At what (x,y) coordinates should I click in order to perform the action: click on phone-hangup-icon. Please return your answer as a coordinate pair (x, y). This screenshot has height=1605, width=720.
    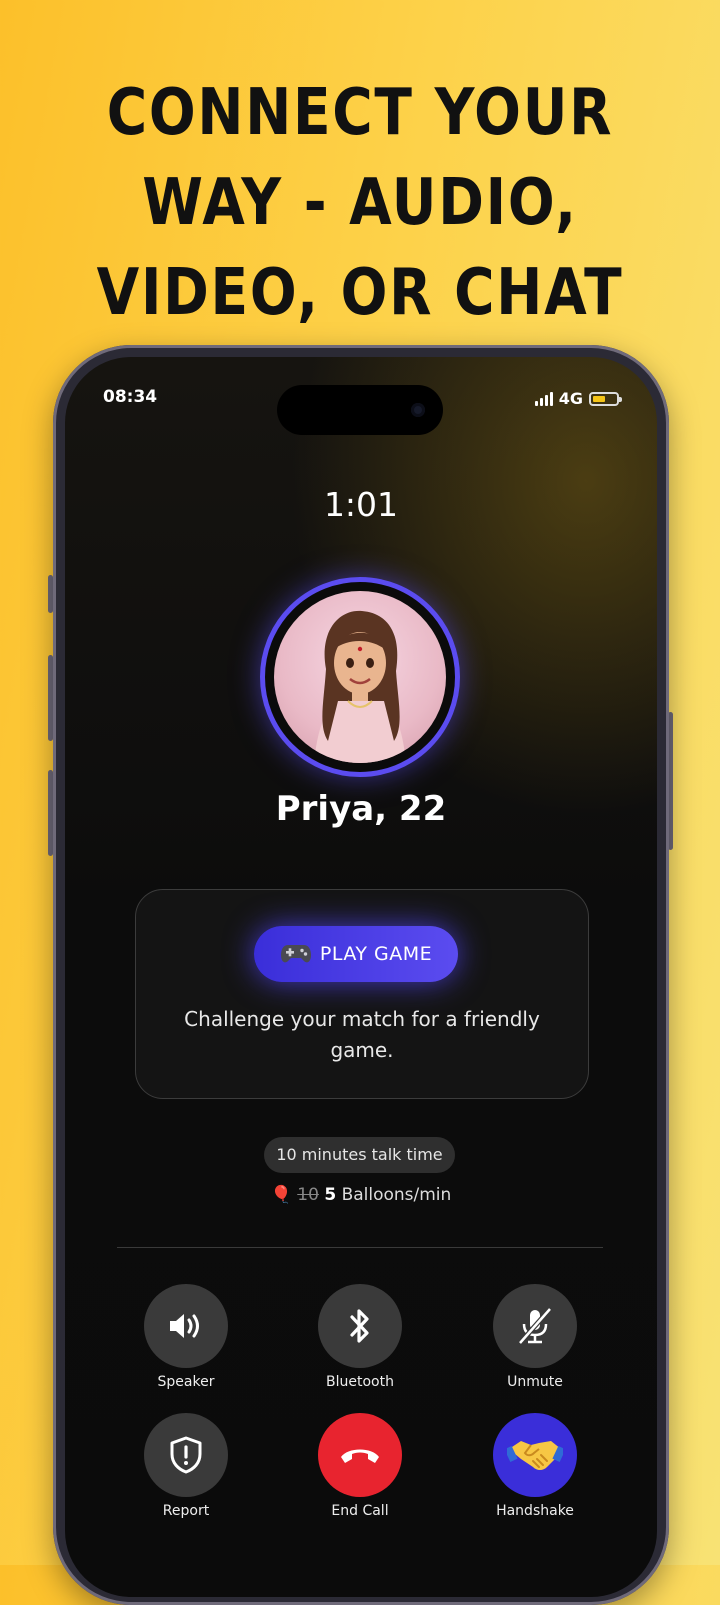
    Looking at the image, I should click on (360, 1456).